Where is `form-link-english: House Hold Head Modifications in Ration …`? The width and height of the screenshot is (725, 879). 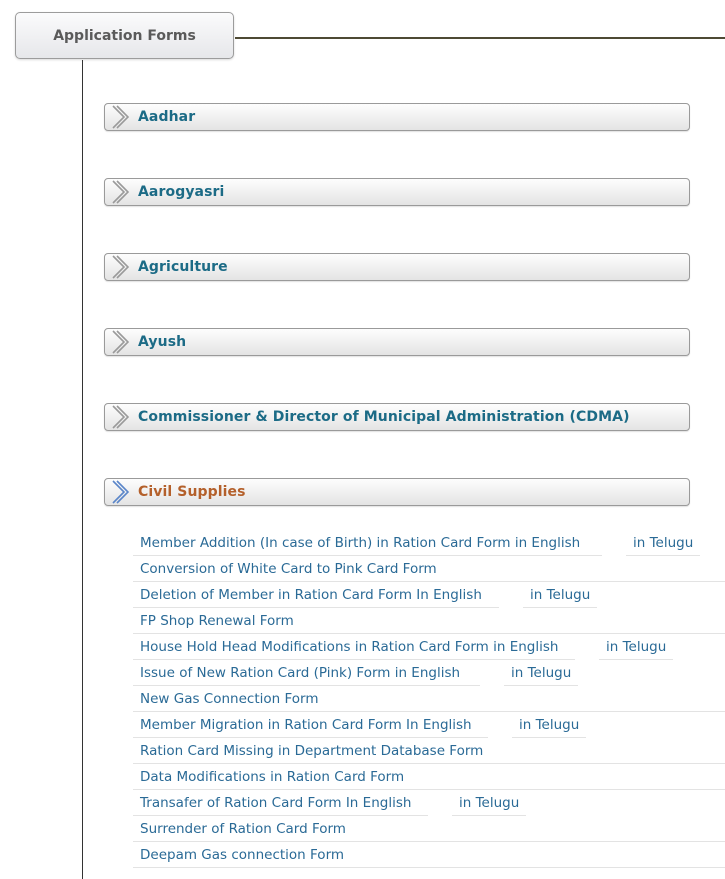 form-link-english: House Hold Head Modifications in Ration … is located at coordinates (354, 647).